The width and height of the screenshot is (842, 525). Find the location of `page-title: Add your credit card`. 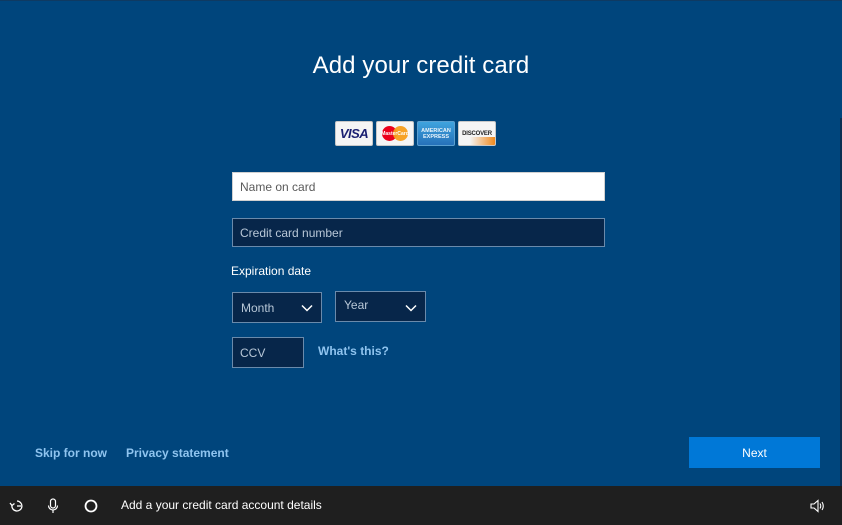

page-title: Add your credit card is located at coordinates (421, 65).